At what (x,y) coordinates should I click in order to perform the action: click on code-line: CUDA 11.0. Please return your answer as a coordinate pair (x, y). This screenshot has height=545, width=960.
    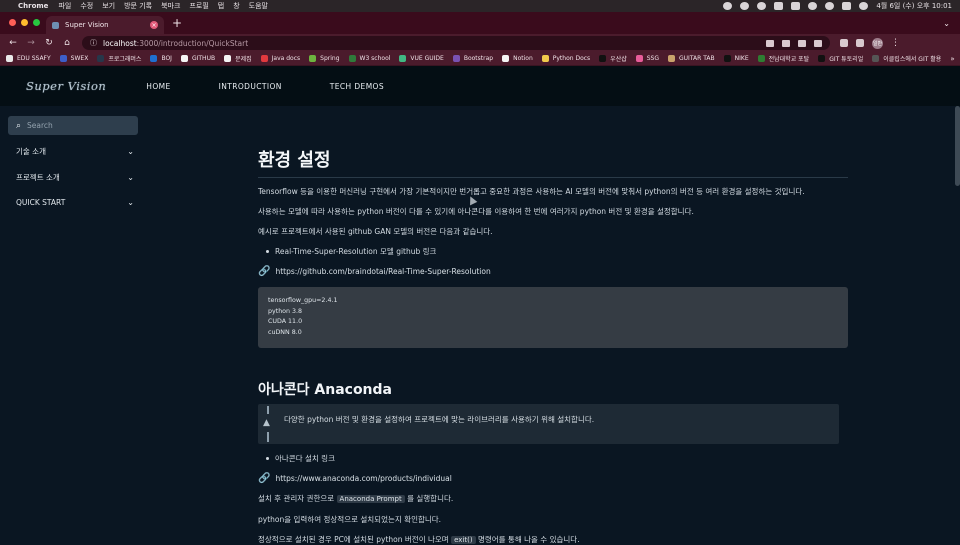
    Looking at the image, I should click on (285, 321).